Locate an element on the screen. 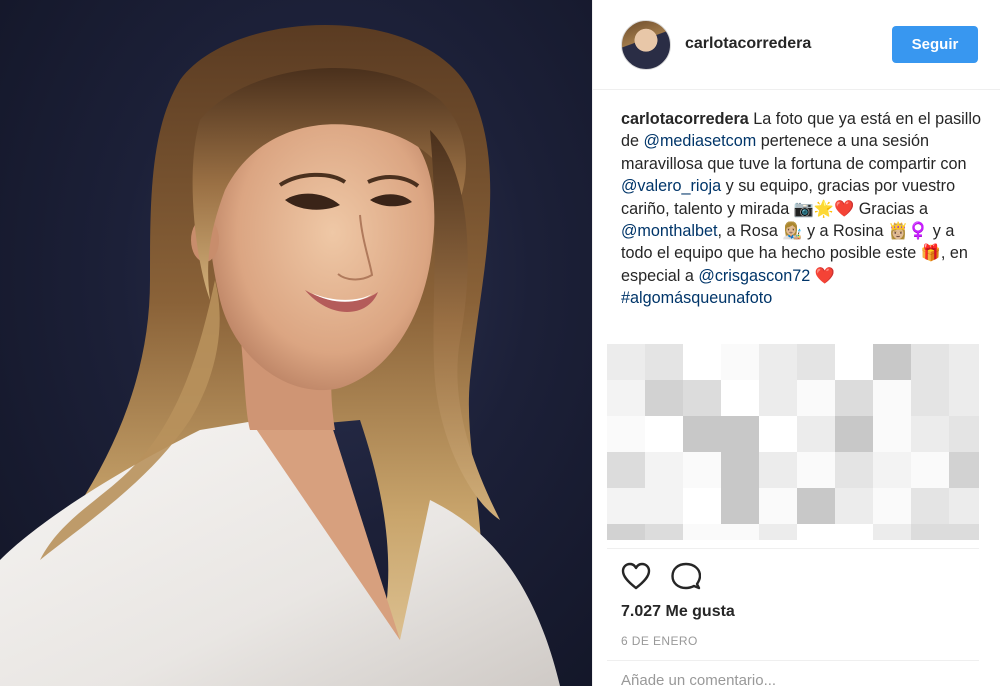 This screenshot has height=686, width=1000. pixelated-comments is located at coordinates (793, 442).